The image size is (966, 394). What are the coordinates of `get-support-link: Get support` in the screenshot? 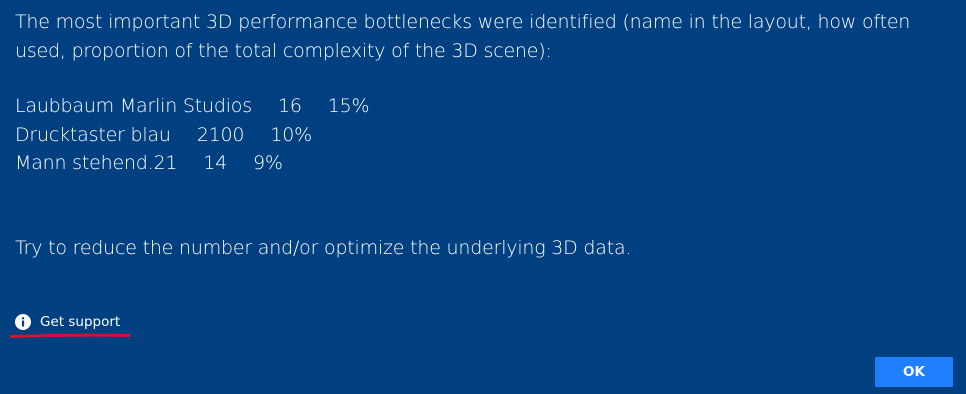 It's located at (67, 322).